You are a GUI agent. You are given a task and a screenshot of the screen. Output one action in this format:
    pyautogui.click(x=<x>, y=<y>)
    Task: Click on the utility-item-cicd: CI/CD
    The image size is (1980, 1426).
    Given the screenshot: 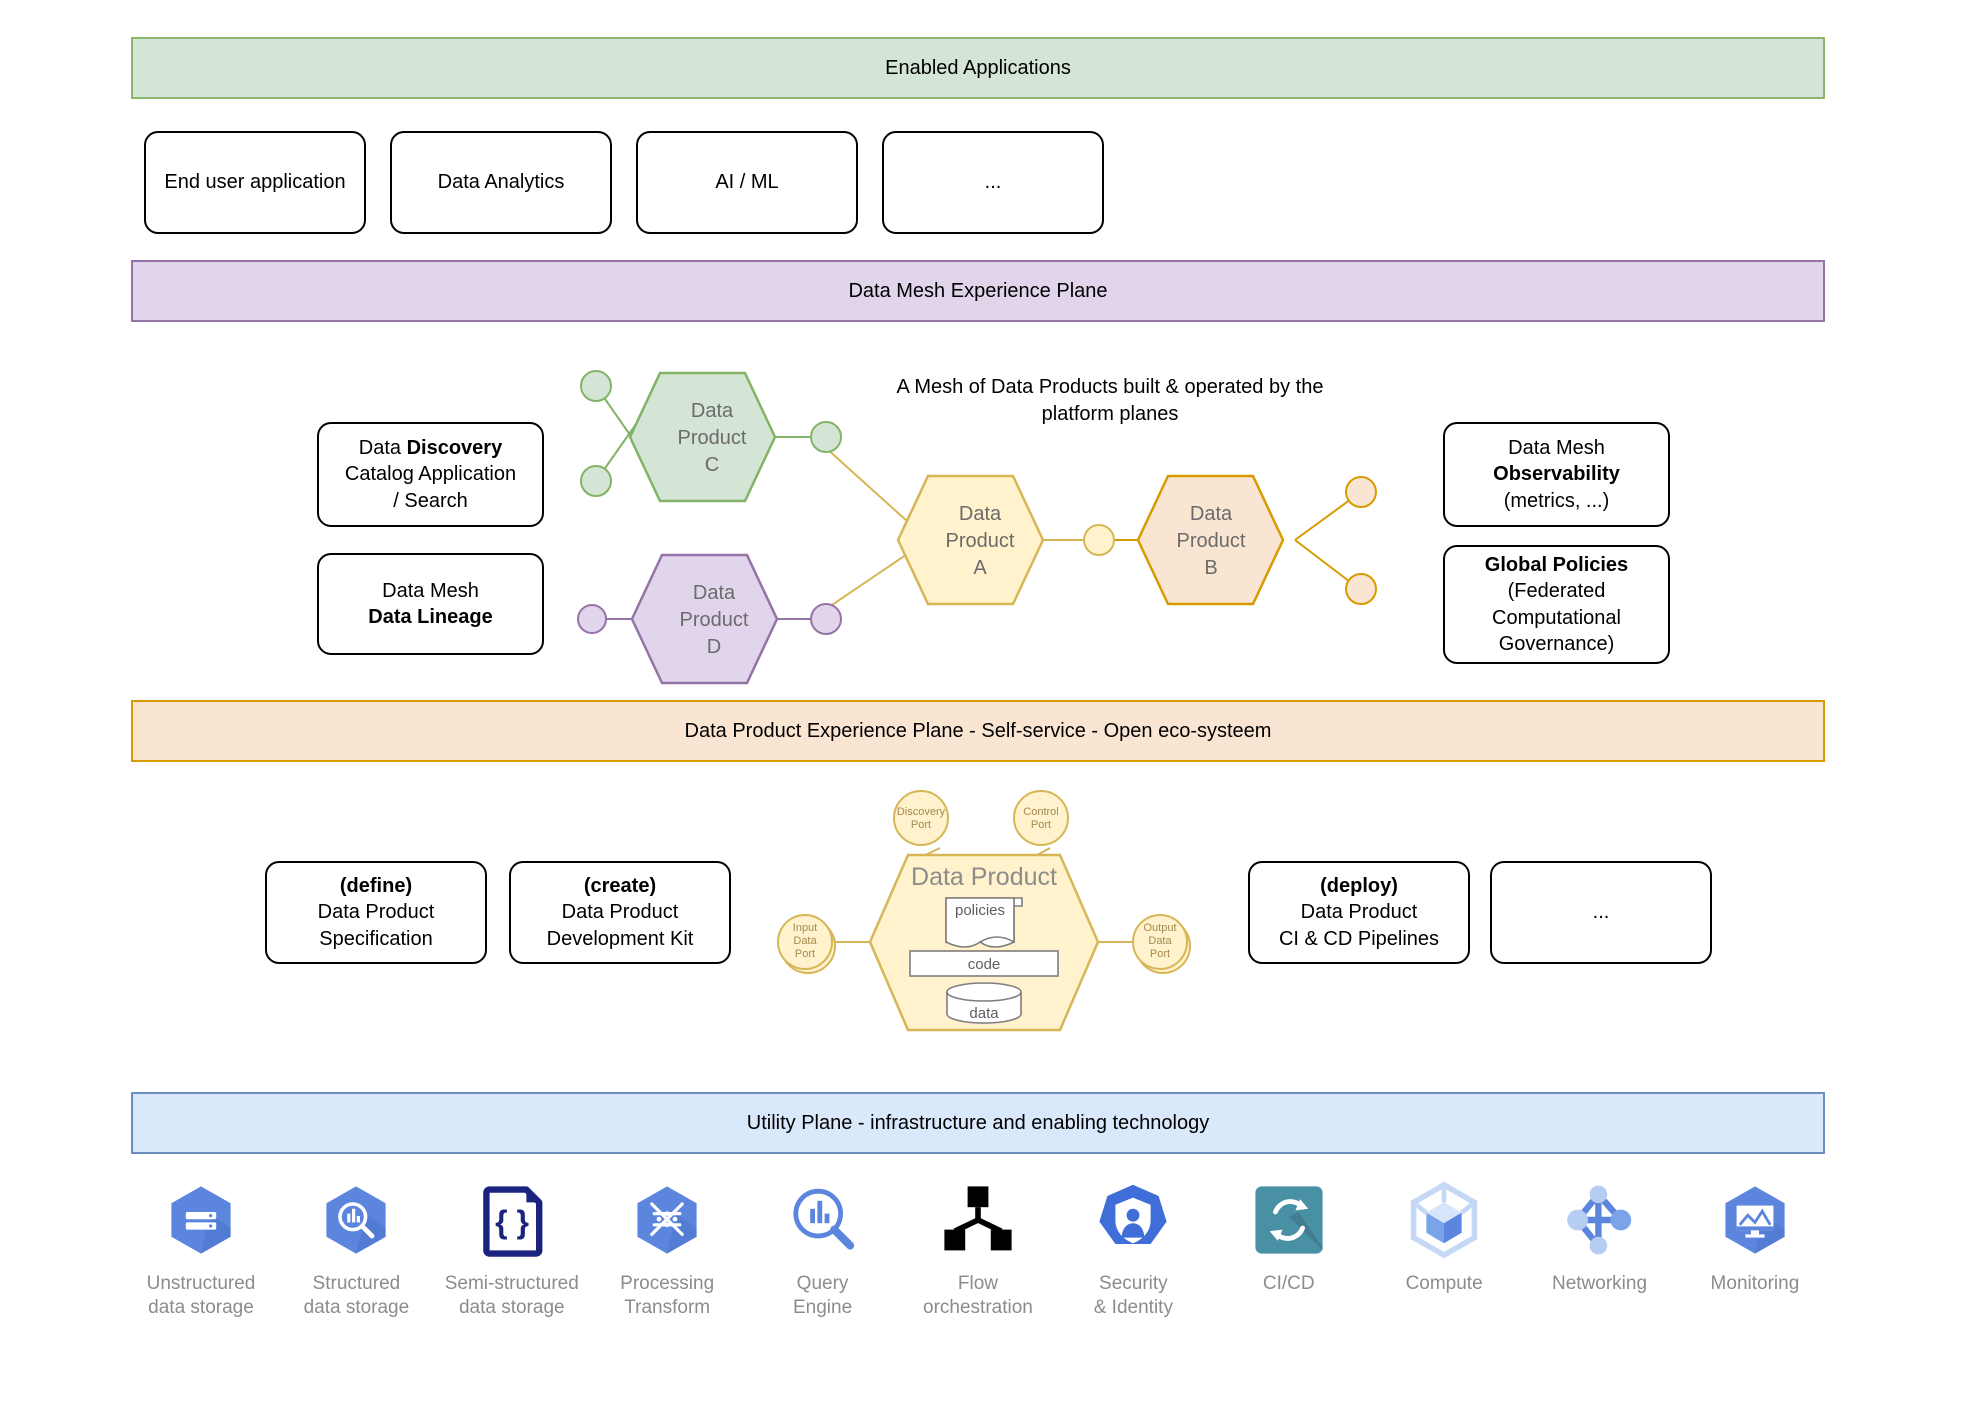 What is the action you would take?
    pyautogui.click(x=1289, y=1238)
    